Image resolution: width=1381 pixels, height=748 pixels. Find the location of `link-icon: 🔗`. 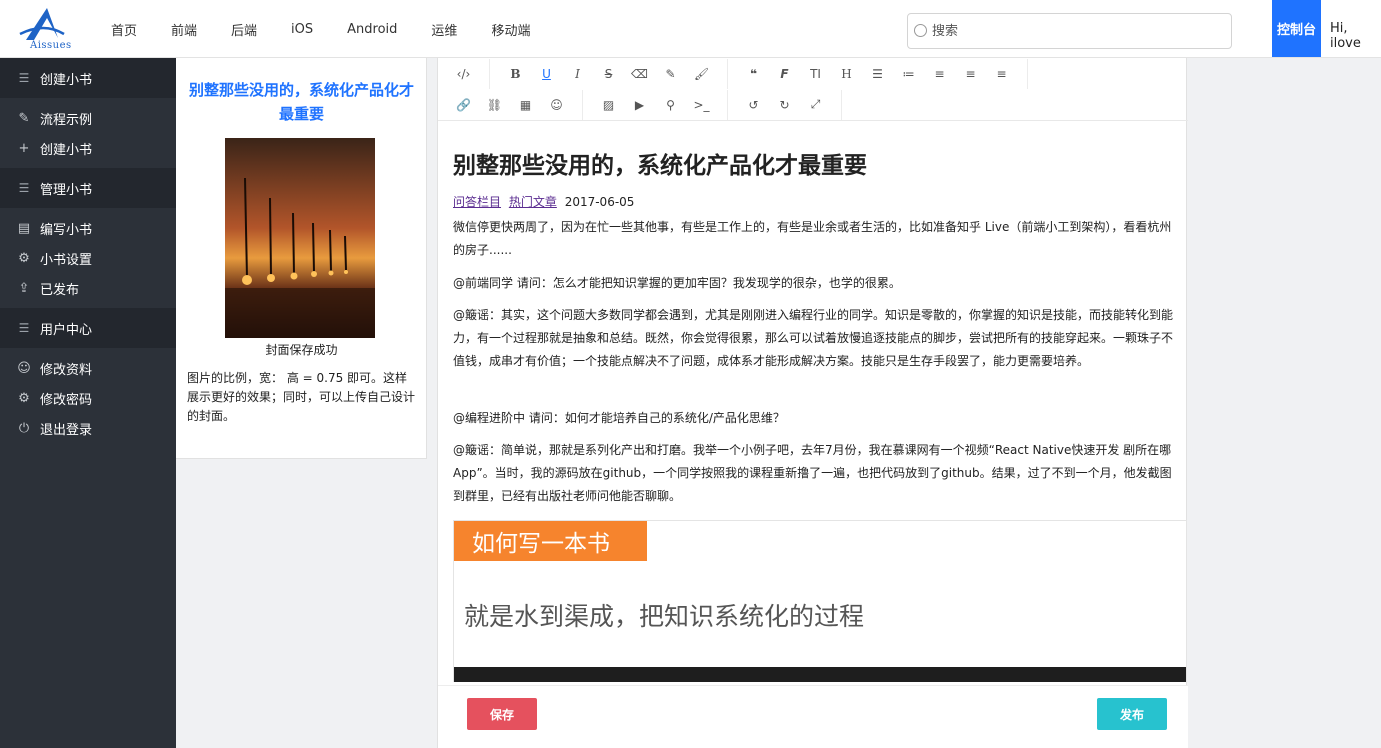

link-icon: 🔗 is located at coordinates (463, 104).